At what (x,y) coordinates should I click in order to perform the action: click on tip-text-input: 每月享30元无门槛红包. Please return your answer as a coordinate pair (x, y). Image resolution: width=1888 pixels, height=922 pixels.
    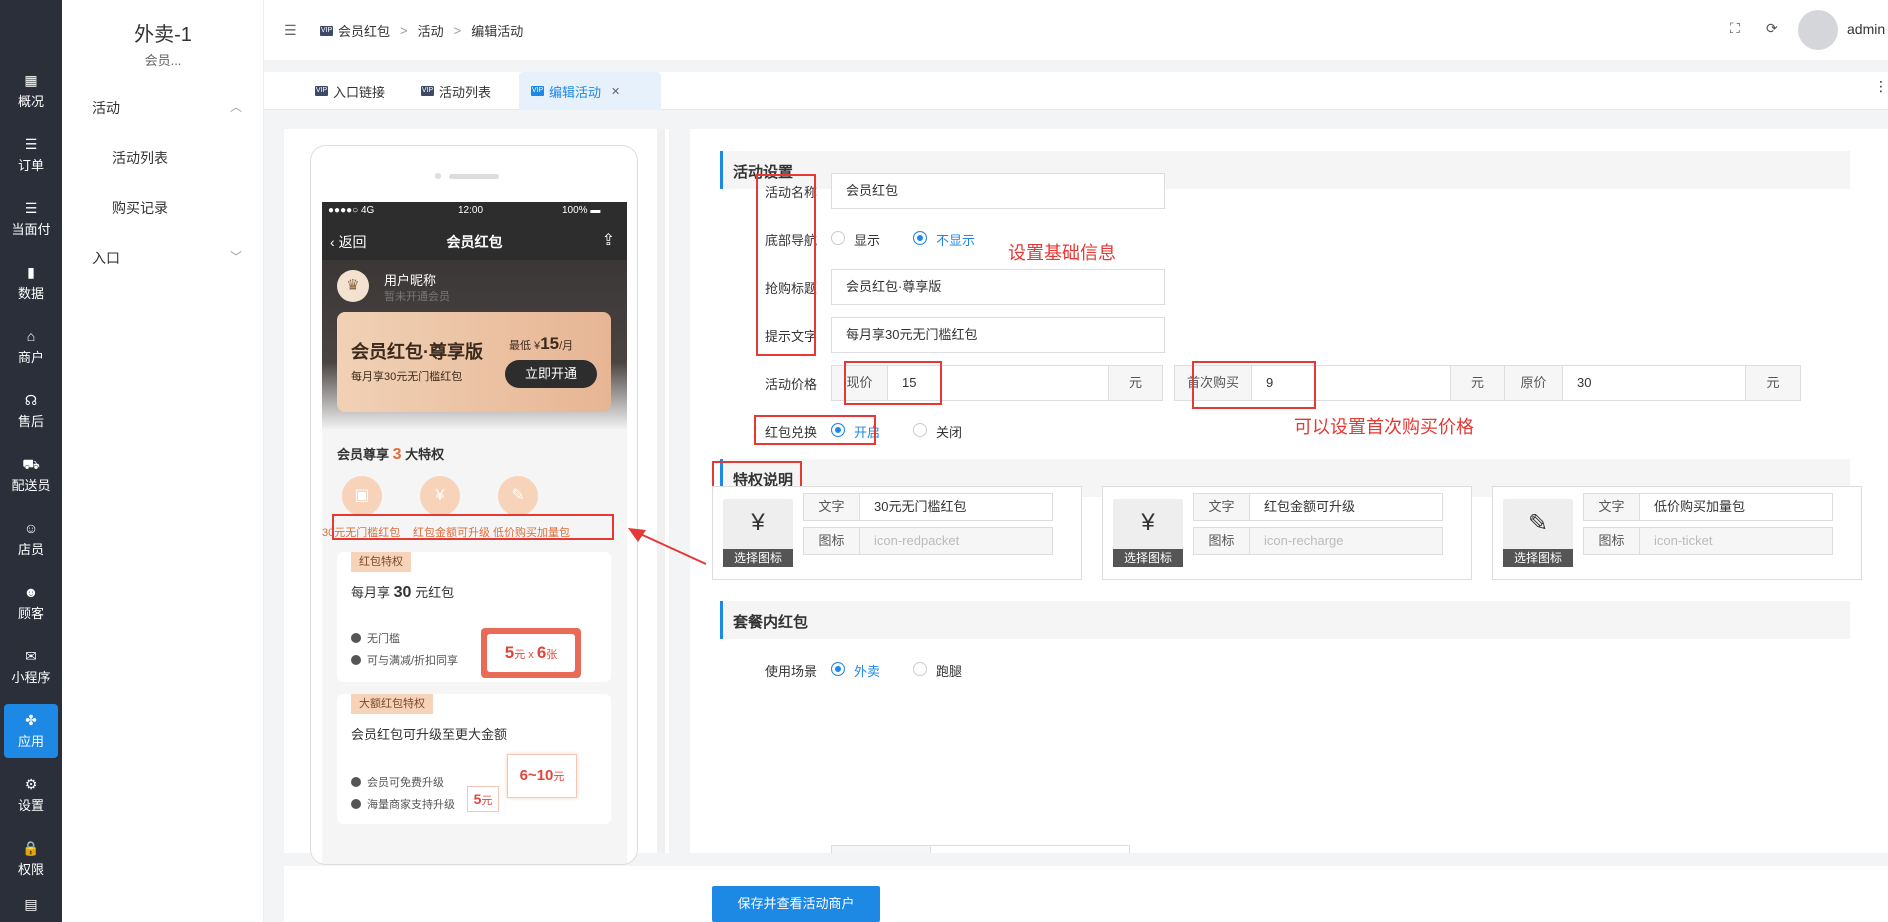
    Looking at the image, I should click on (998, 335).